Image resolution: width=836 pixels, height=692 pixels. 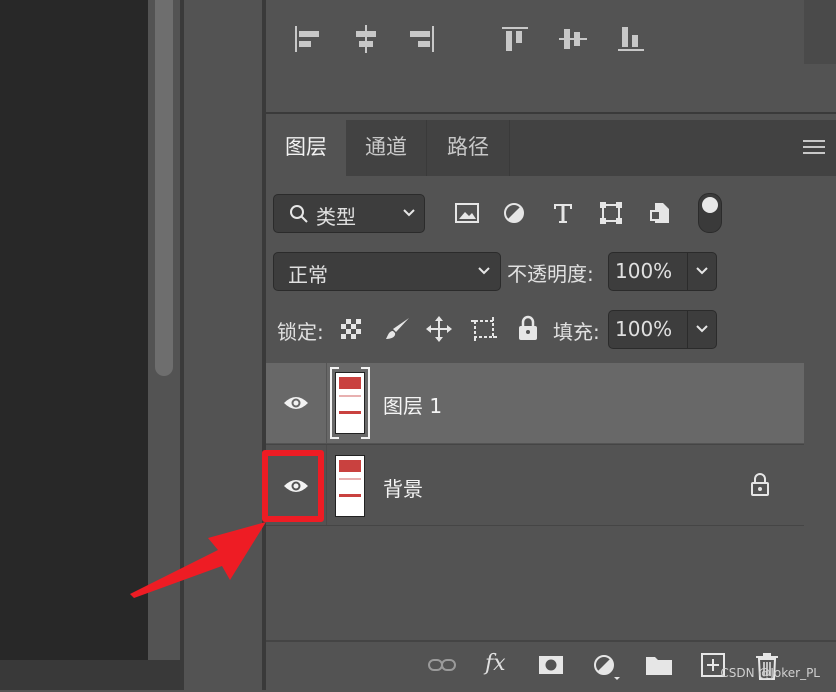 What do you see at coordinates (387, 271) in the screenshot?
I see `blend-mode-select: 正常` at bounding box center [387, 271].